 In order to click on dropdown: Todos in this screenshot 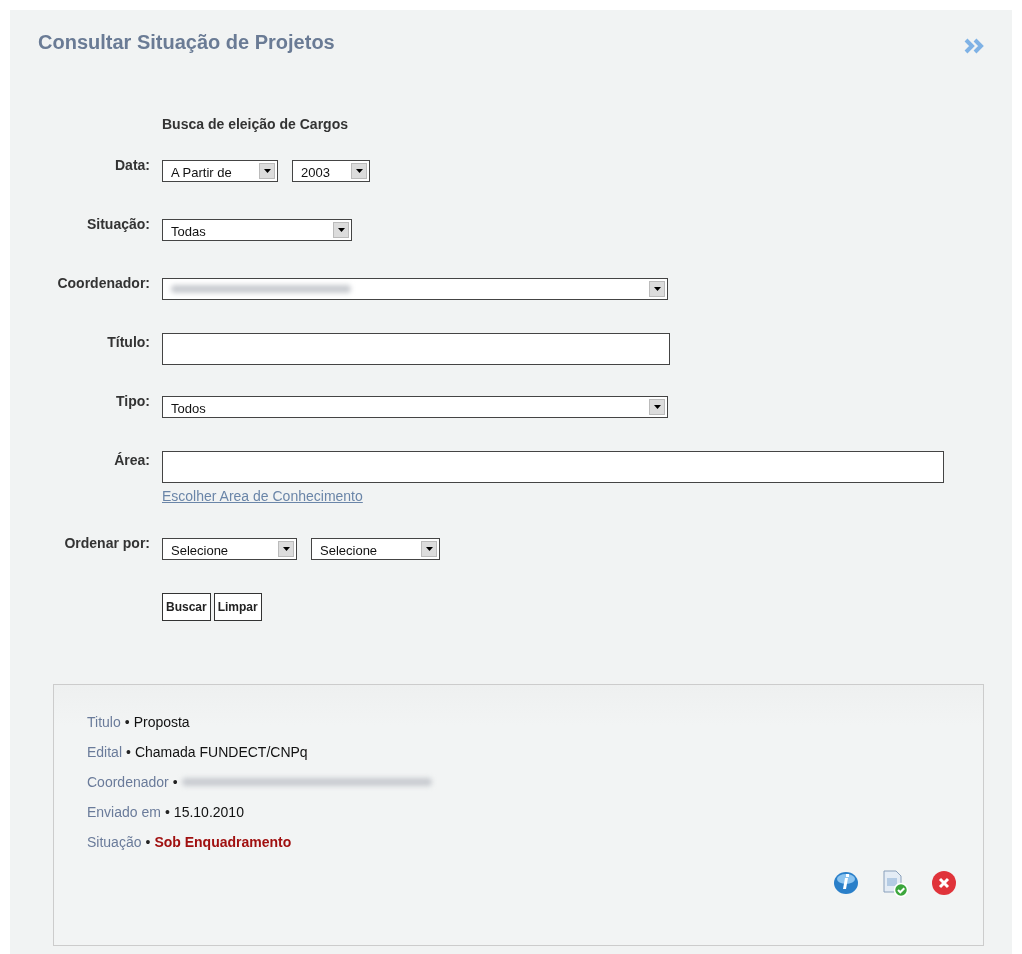, I will do `click(415, 407)`.